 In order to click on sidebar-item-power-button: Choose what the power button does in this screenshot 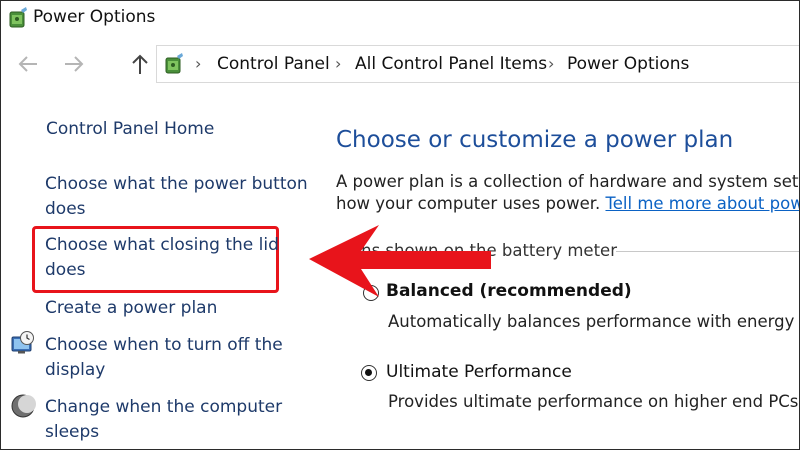, I will do `click(176, 197)`.